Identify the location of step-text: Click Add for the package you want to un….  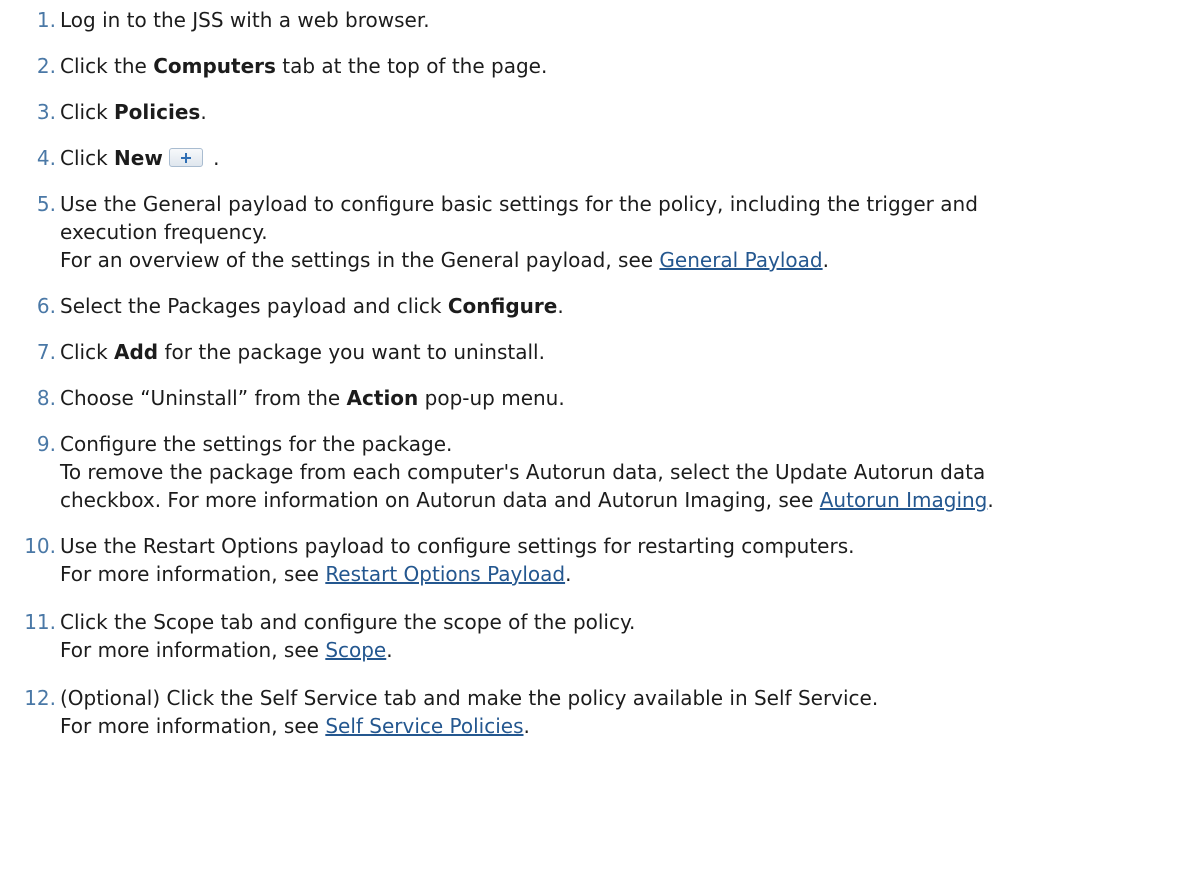
(632, 352).